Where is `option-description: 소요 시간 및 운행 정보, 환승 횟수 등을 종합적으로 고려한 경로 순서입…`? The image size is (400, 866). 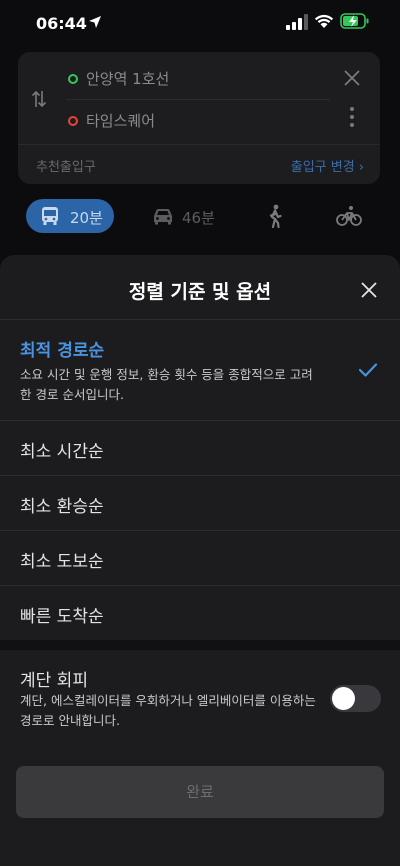
option-description: 소요 시간 및 운행 정보, 환승 횟수 등을 종합적으로 고려한 경로 순서입… is located at coordinates (166, 384).